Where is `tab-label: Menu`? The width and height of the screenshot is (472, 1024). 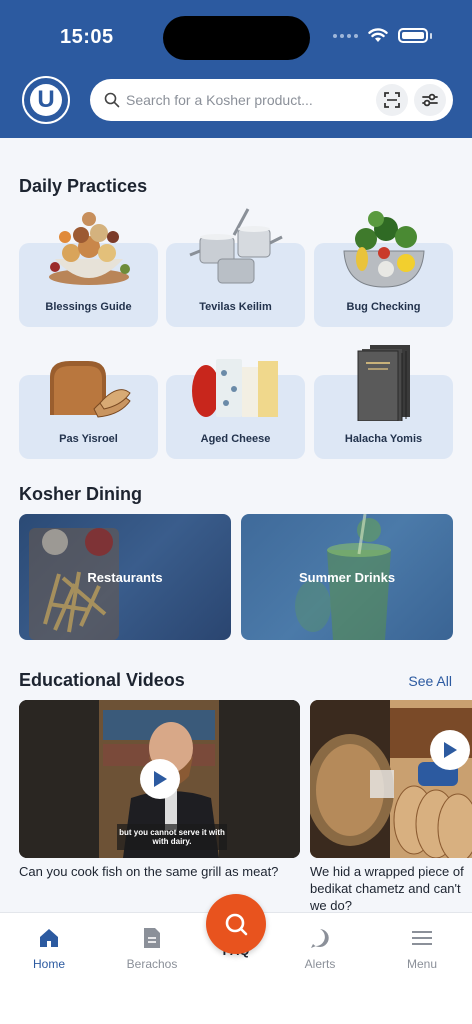 tab-label: Menu is located at coordinates (422, 964).